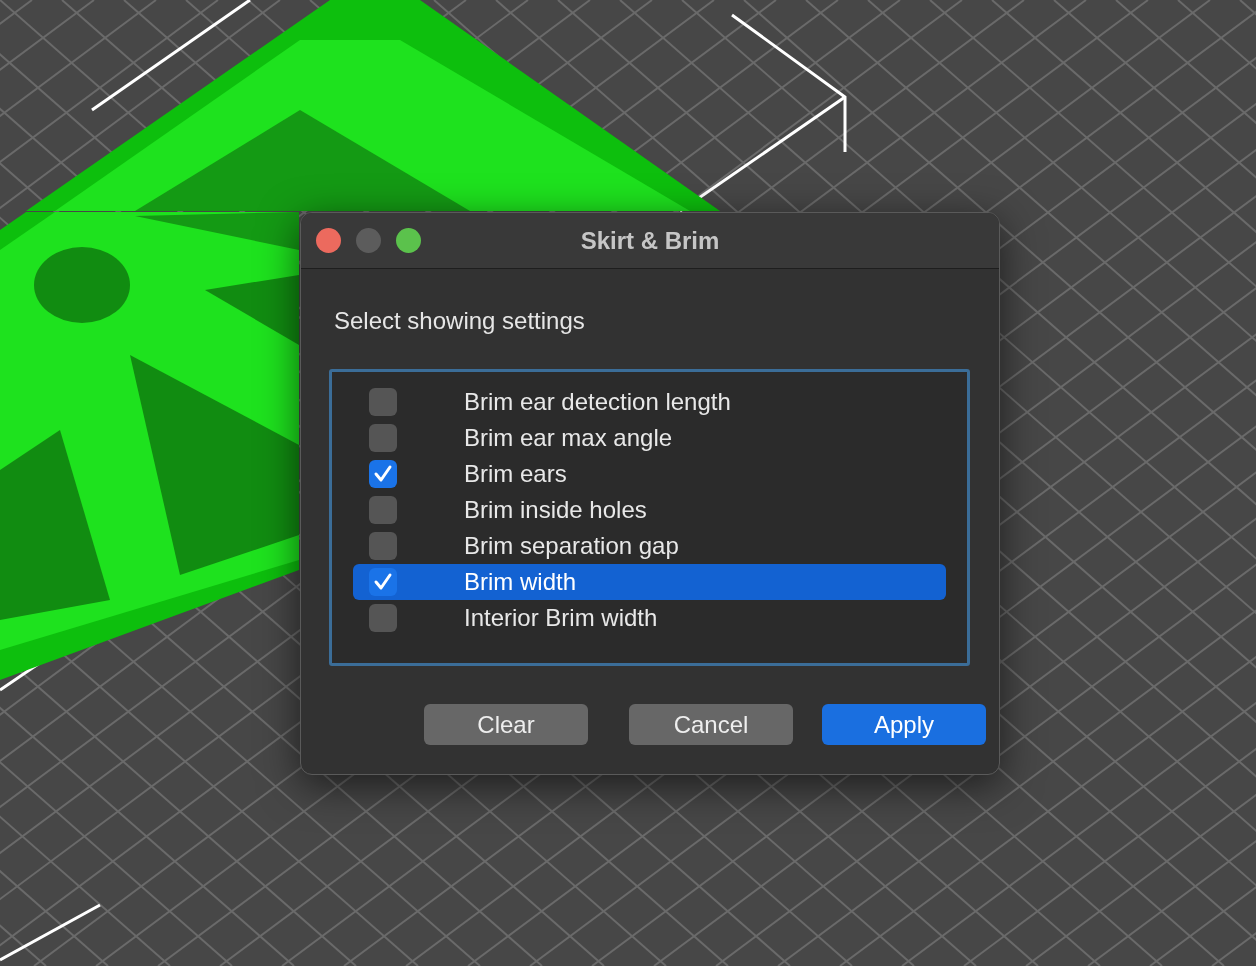  What do you see at coordinates (649, 582) in the screenshot?
I see `list-item: Brim width` at bounding box center [649, 582].